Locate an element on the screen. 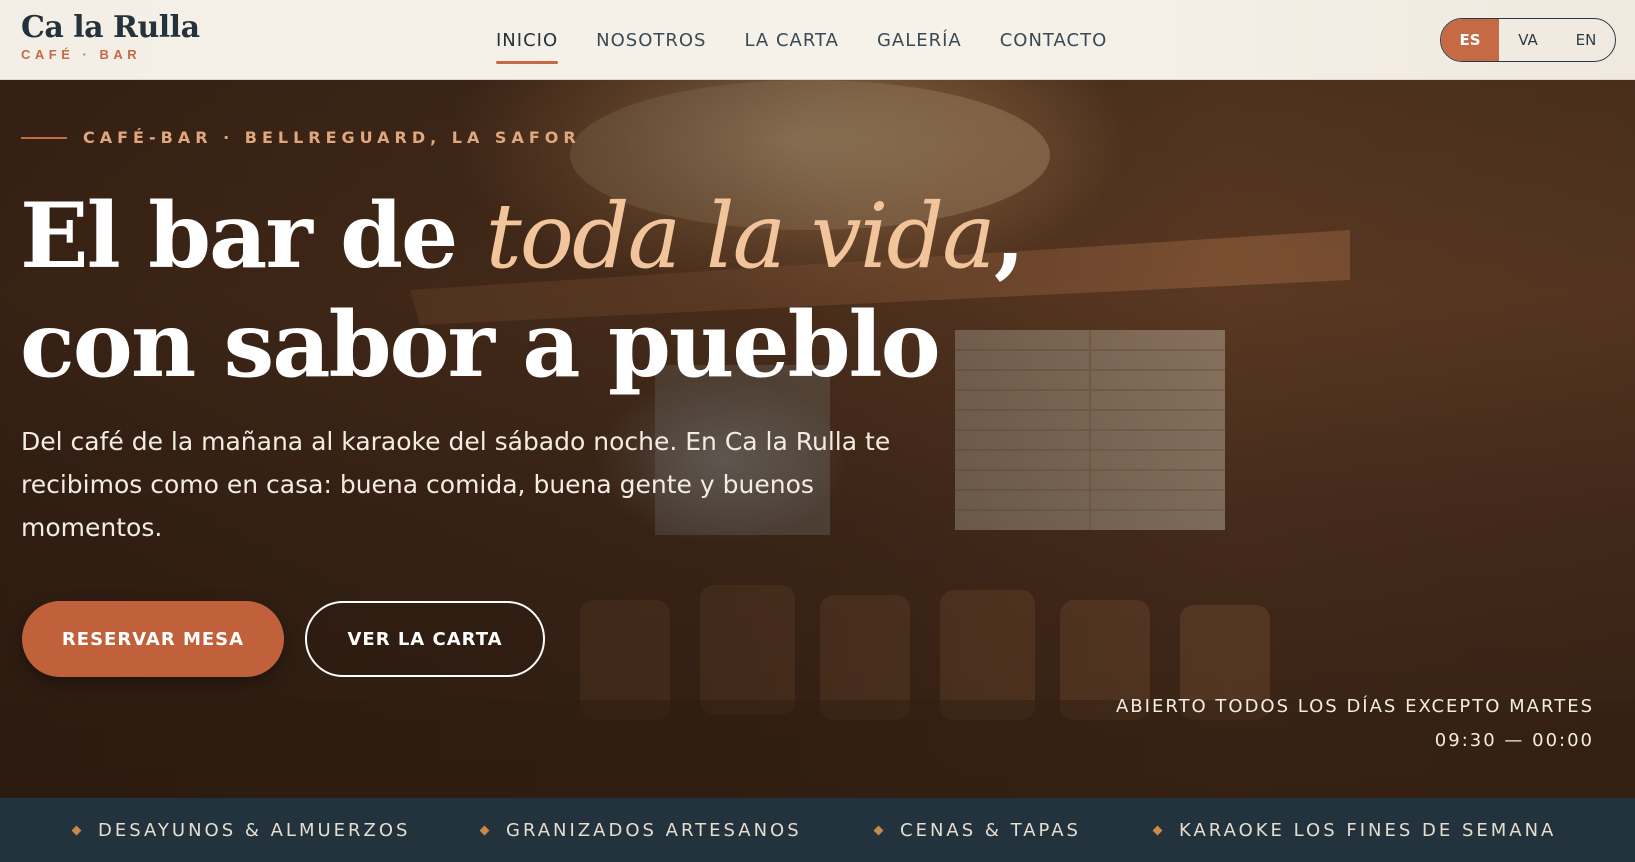 The height and width of the screenshot is (862, 1635). nav-item-contacto: CONTACTO is located at coordinates (1054, 40).